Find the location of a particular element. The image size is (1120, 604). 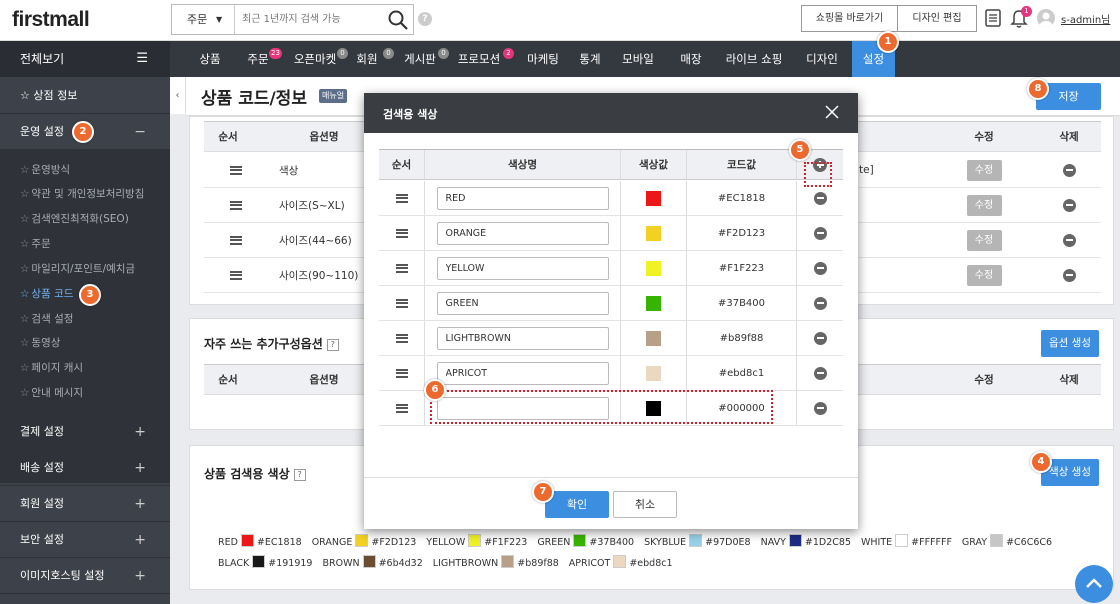

sidebar-item-notice-message: ☆ 안내 메시지 is located at coordinates (85, 393).